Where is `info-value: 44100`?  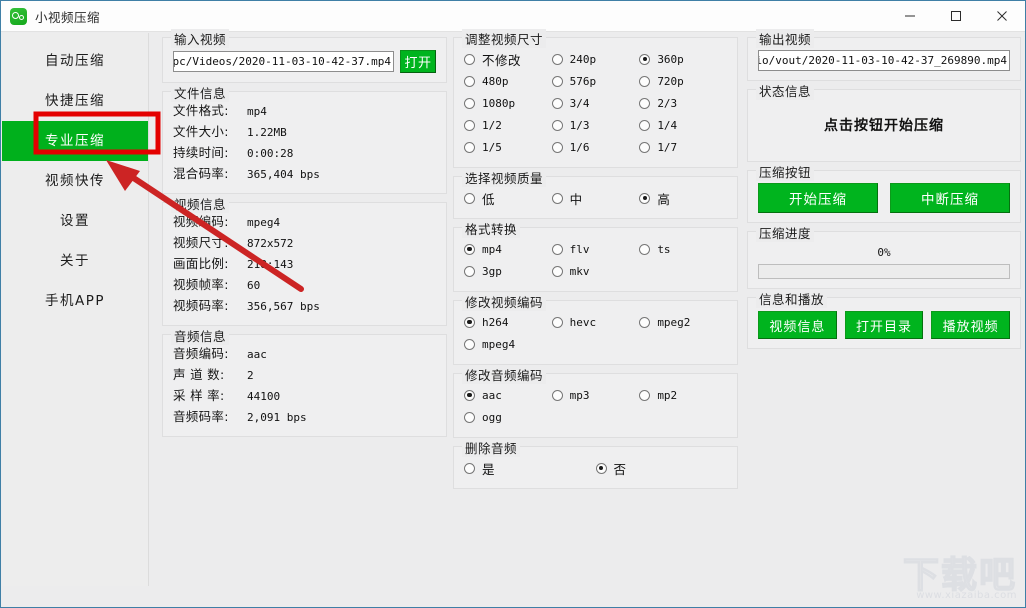
info-value: 44100 is located at coordinates (264, 396).